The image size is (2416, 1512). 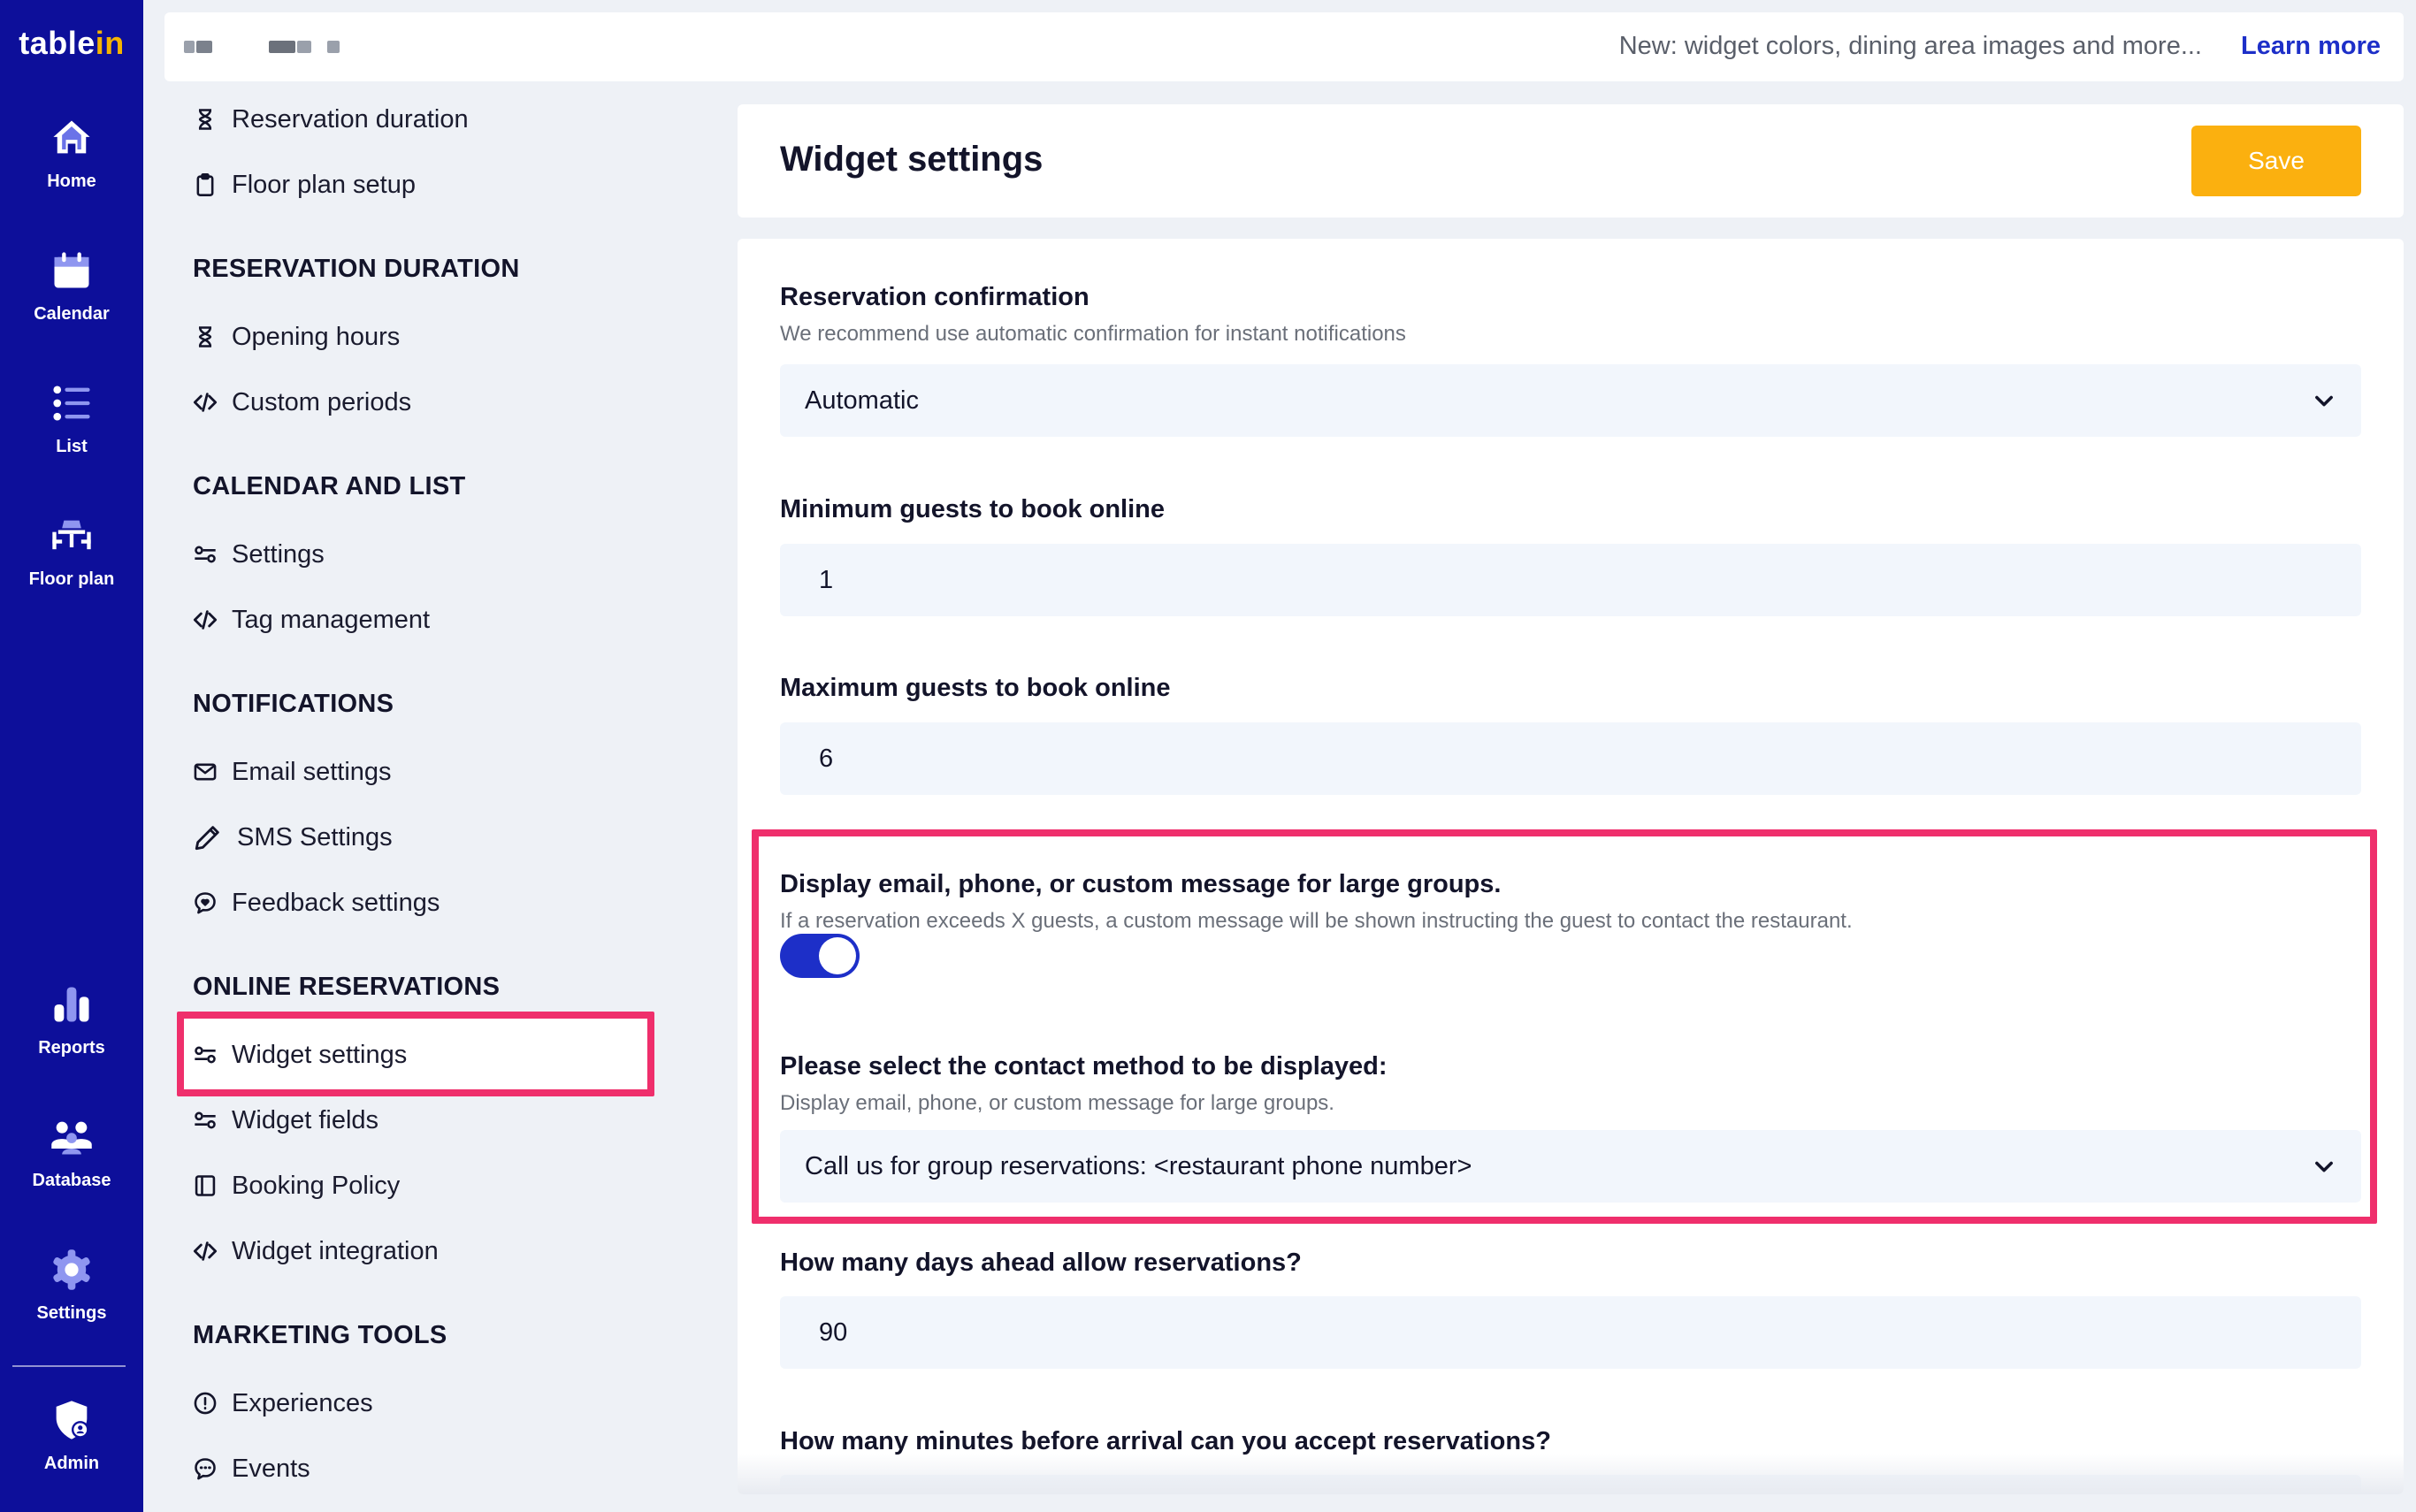 What do you see at coordinates (71, 43) in the screenshot?
I see `app-logo: tablein` at bounding box center [71, 43].